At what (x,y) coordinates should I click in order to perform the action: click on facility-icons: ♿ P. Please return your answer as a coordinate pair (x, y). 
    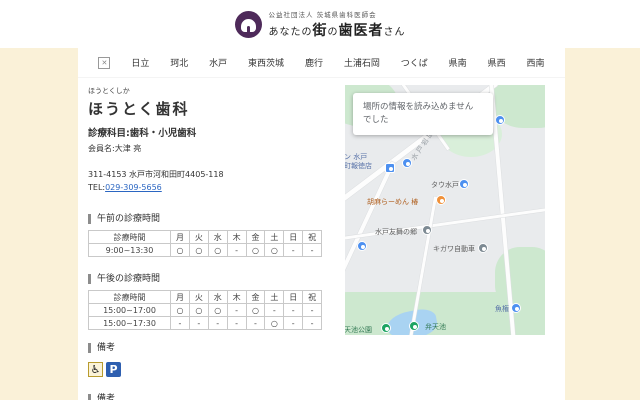
    Looking at the image, I should click on (213, 369).